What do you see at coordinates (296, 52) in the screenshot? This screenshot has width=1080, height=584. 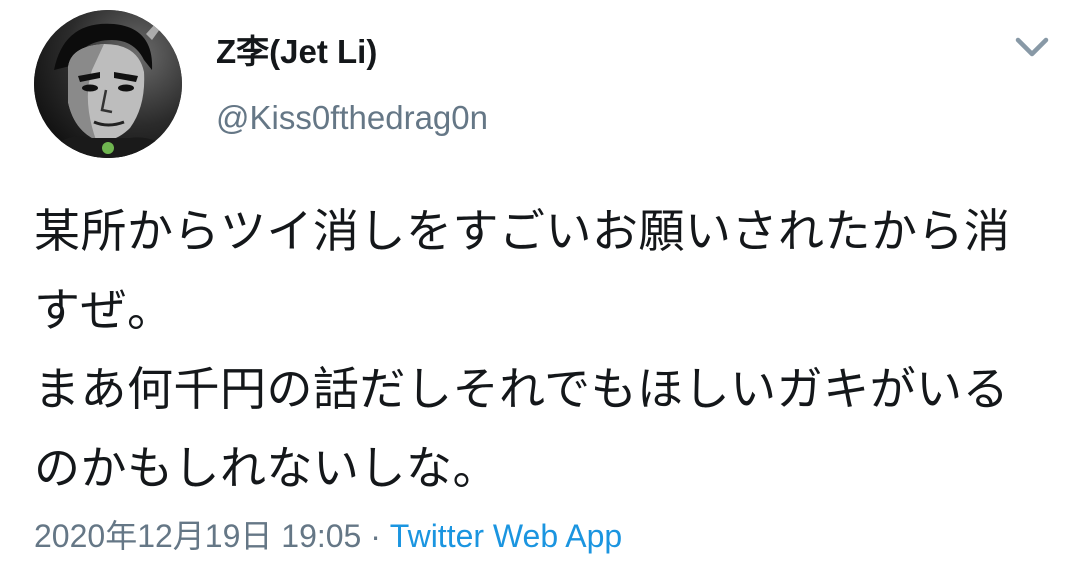 I see `display-name: Z李(Jet Li)` at bounding box center [296, 52].